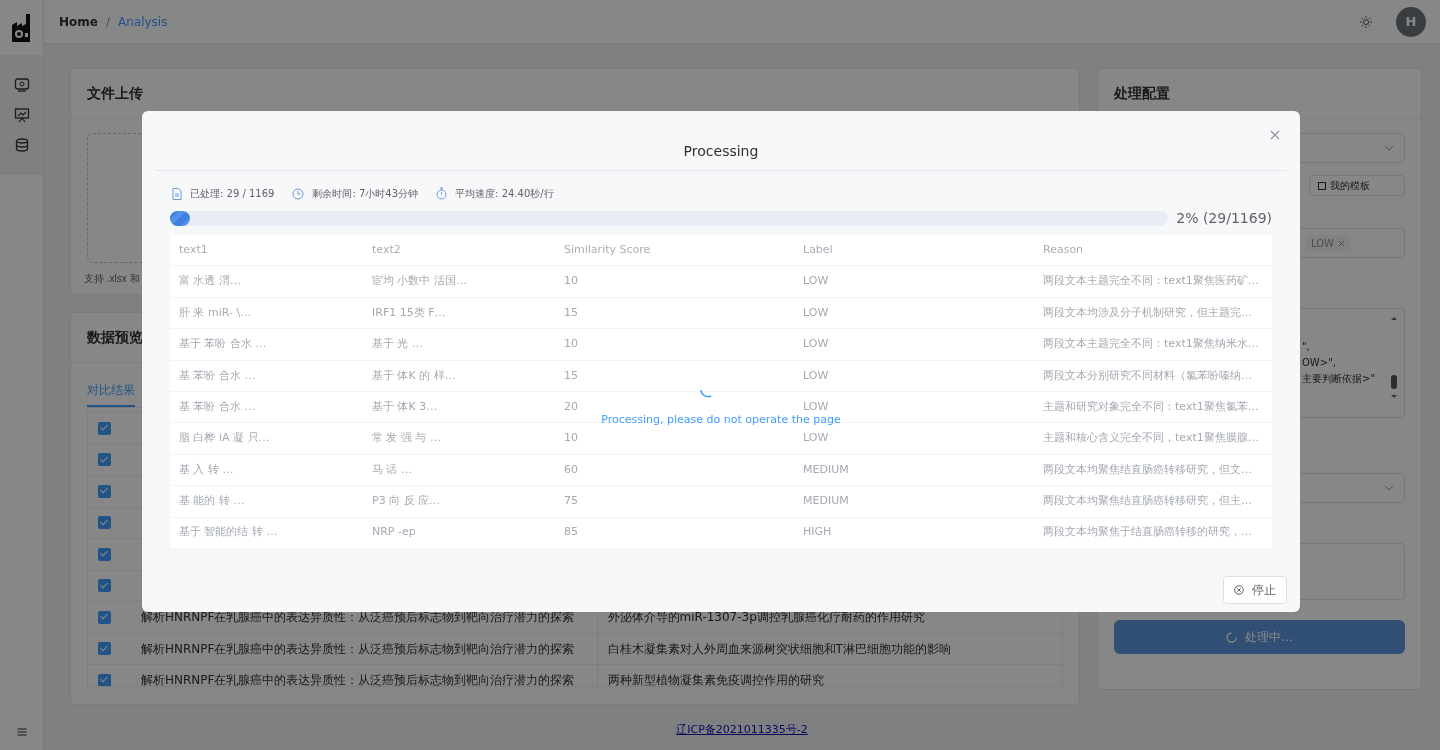  What do you see at coordinates (21, 145) in the screenshot?
I see `database-icon` at bounding box center [21, 145].